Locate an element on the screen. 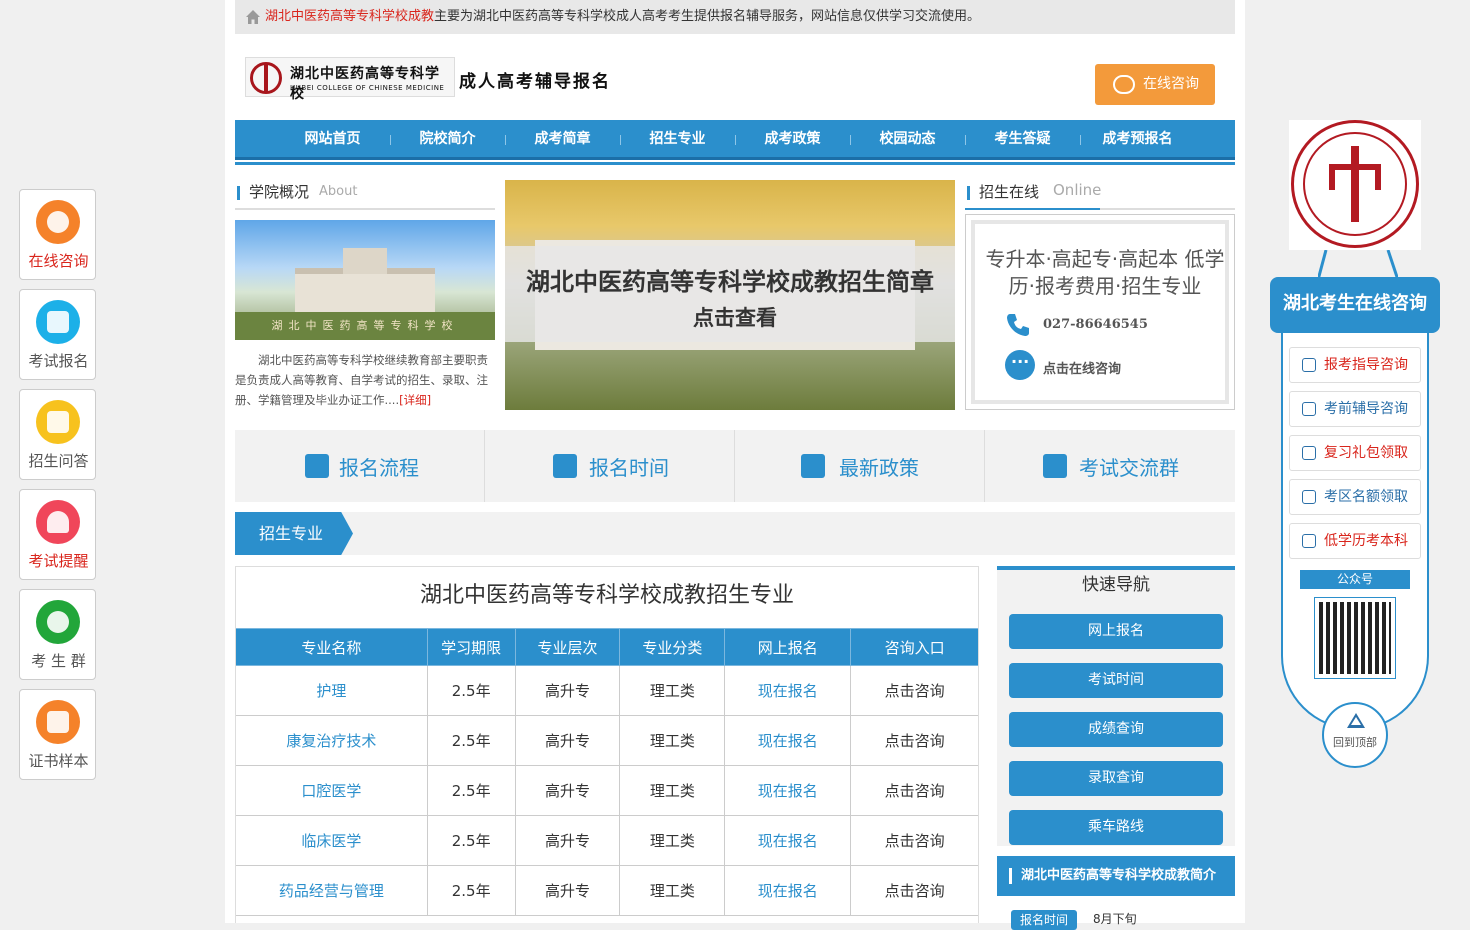 This screenshot has height=930, width=1470. main-nav: 网站首页 院校简介 成考简章 招生专业 成考政策 校园动态 考生答疑 成考预报名 is located at coordinates (735, 140).